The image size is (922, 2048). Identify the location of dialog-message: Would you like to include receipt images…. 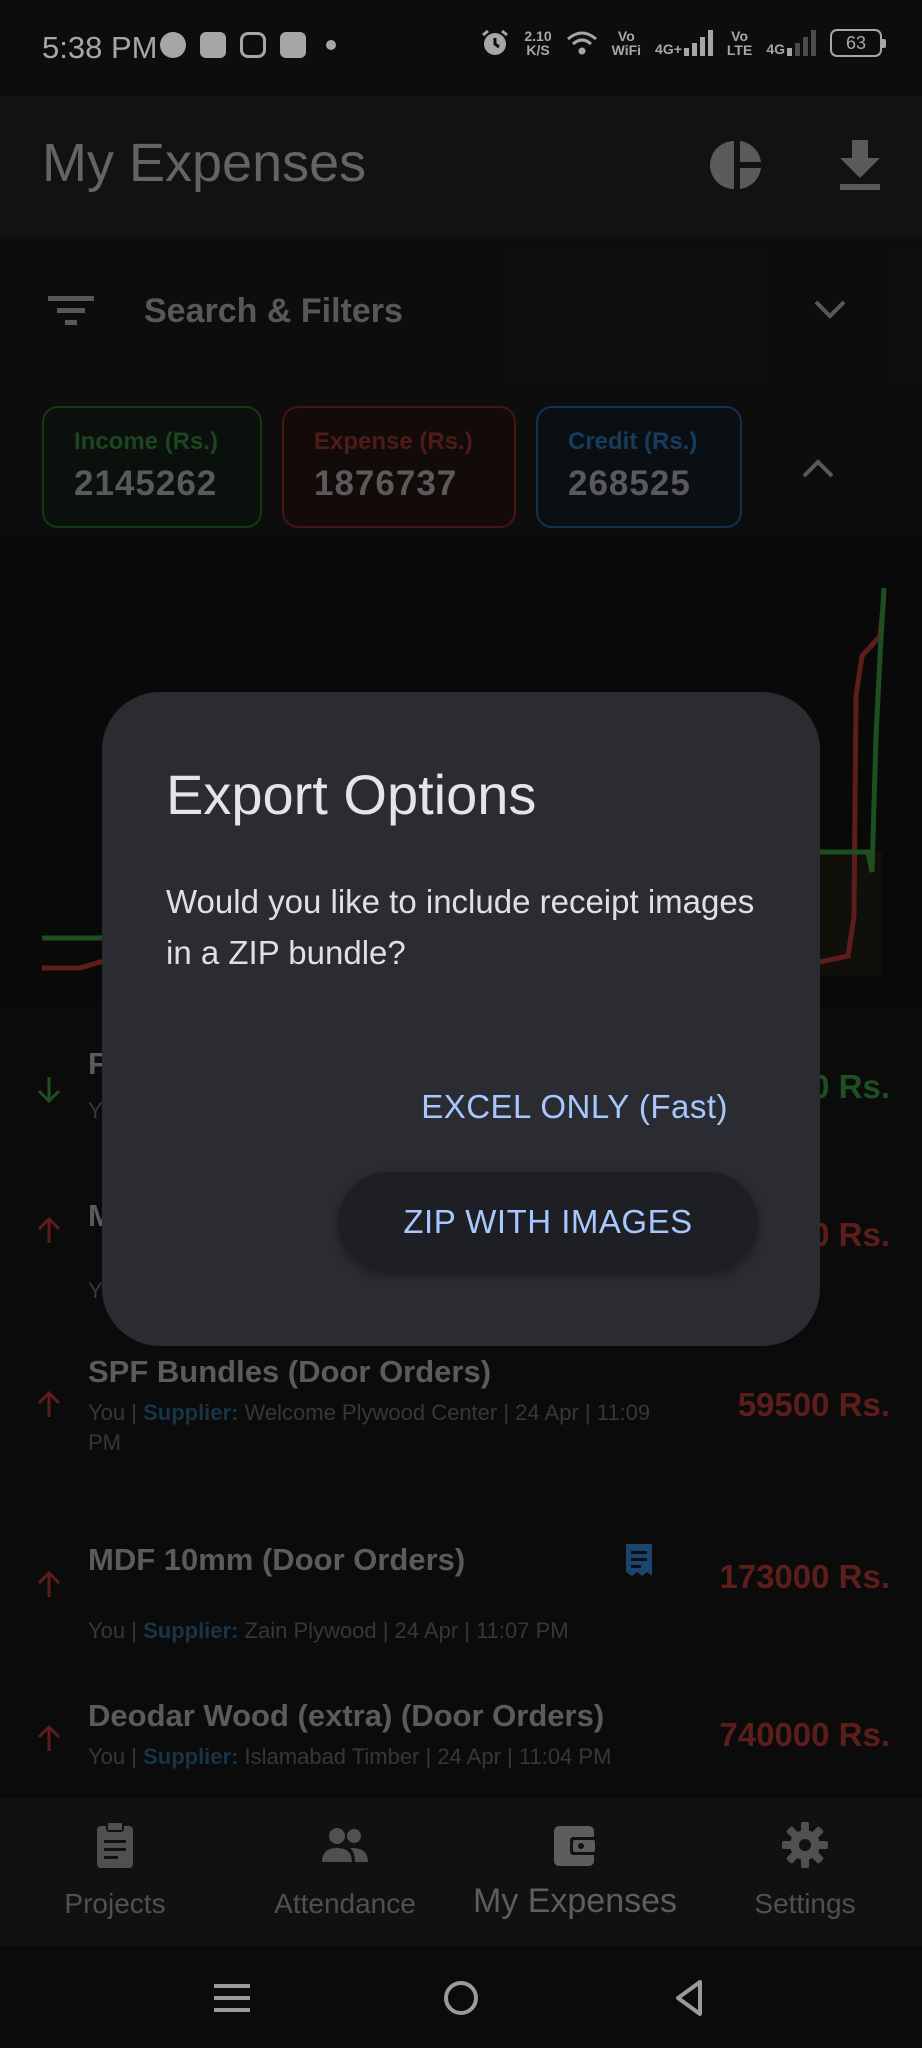
(460, 927).